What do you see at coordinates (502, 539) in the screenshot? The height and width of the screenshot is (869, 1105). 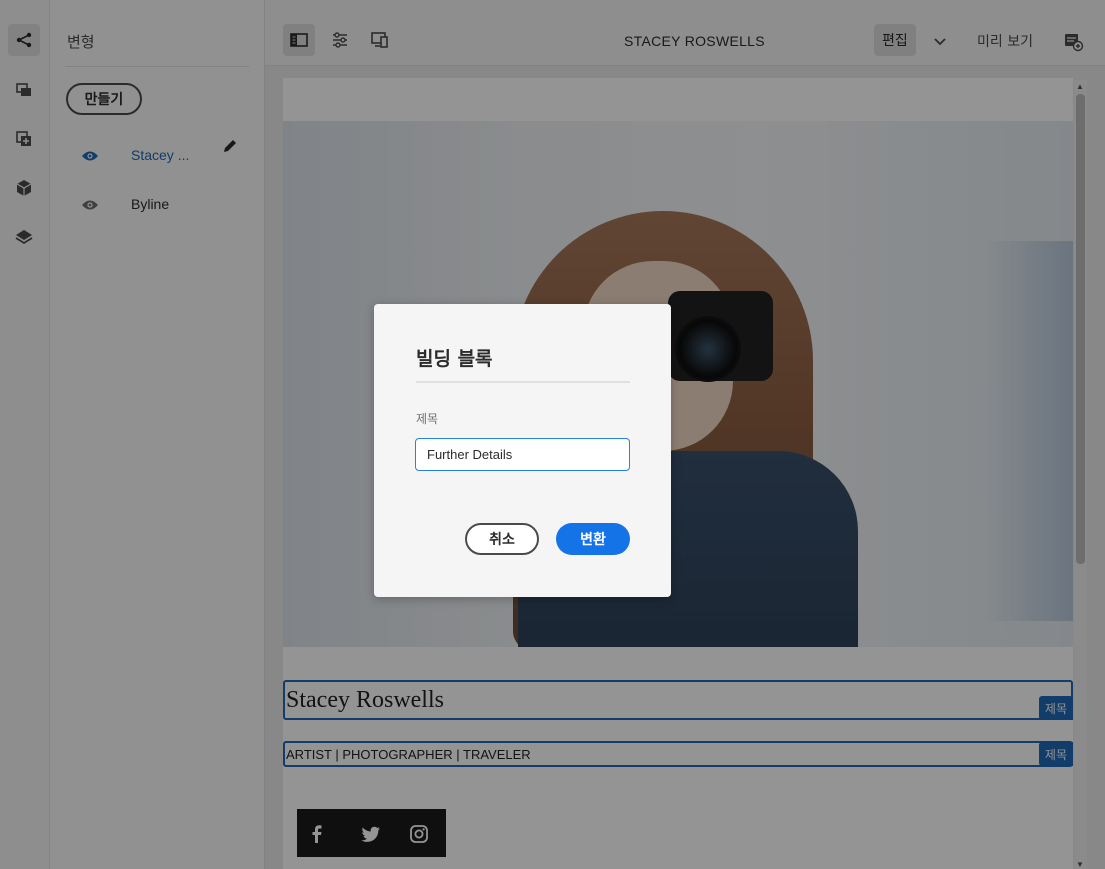 I see `cancel-button: 취소` at bounding box center [502, 539].